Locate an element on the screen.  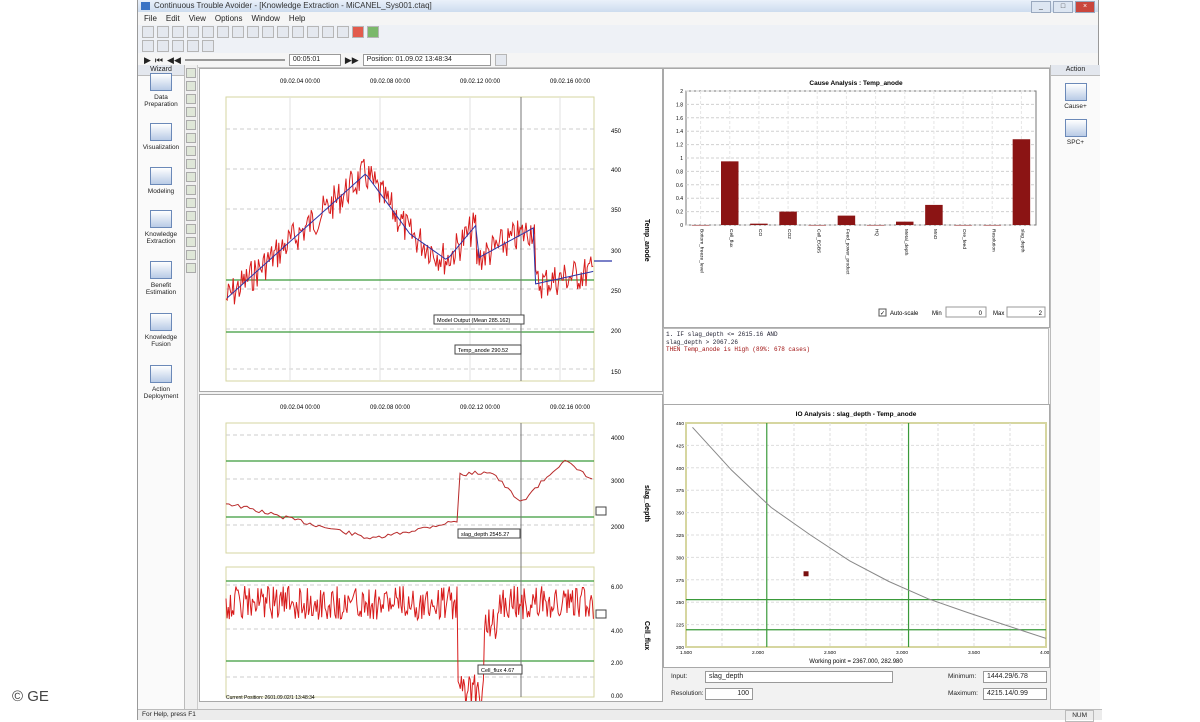
grid-icon is located at coordinates (178, 46).